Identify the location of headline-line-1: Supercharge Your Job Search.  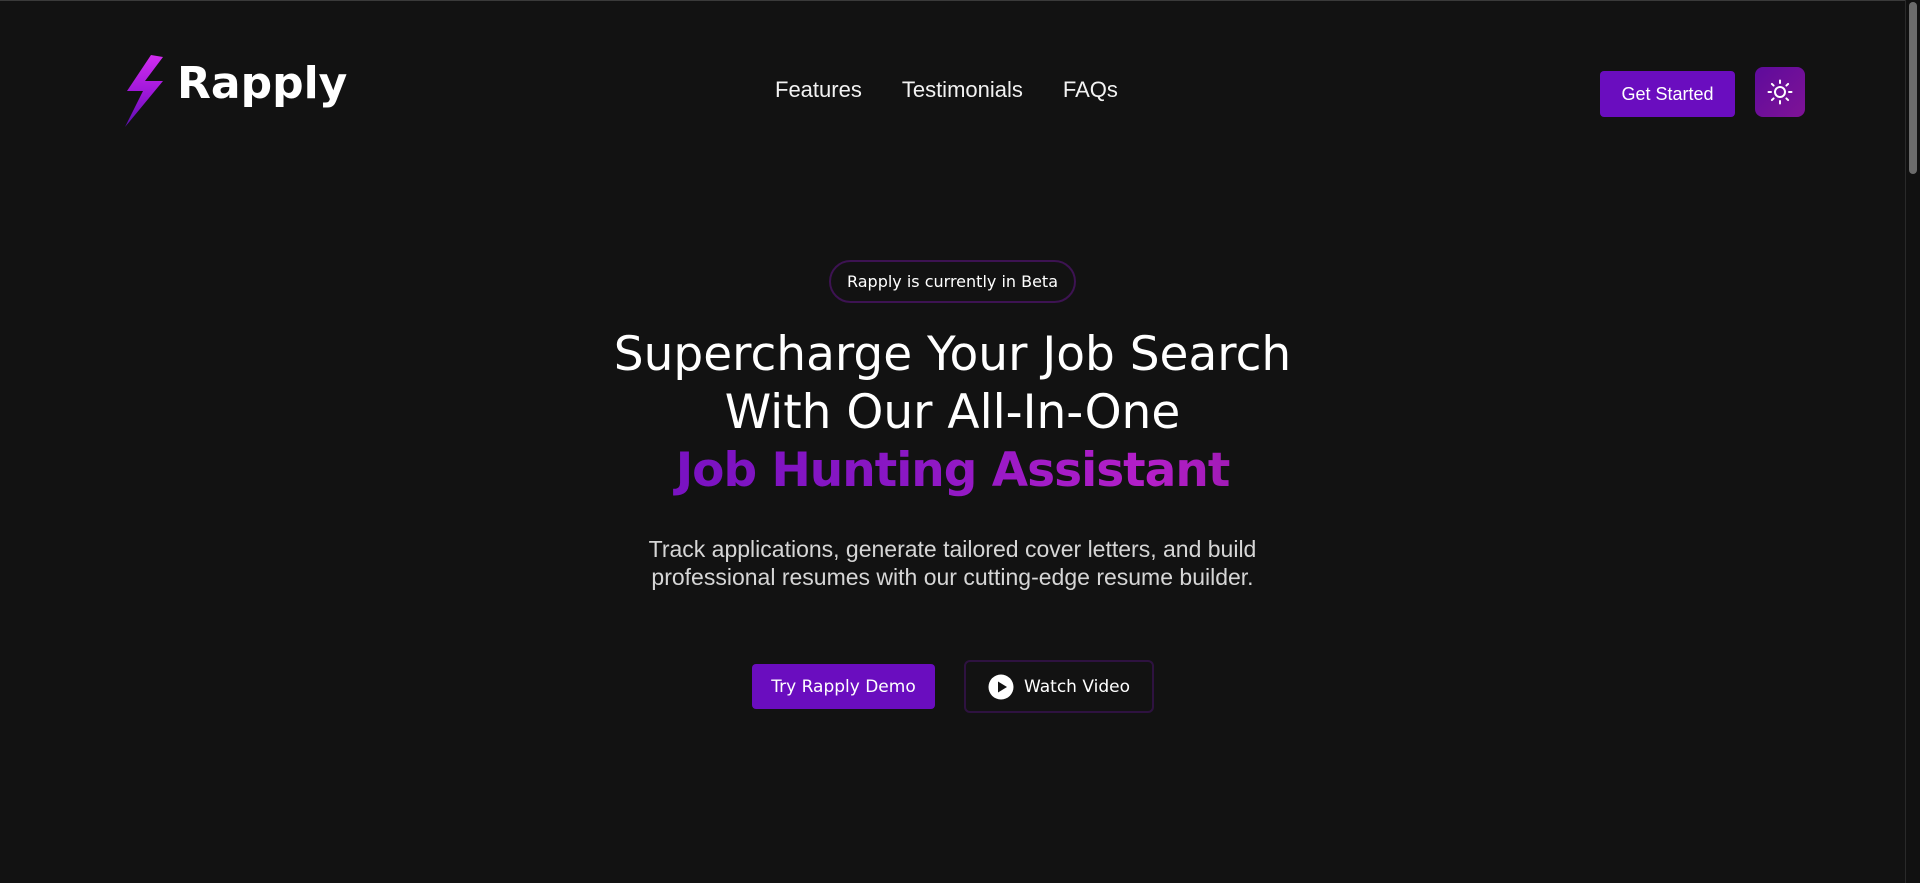
(952, 354).